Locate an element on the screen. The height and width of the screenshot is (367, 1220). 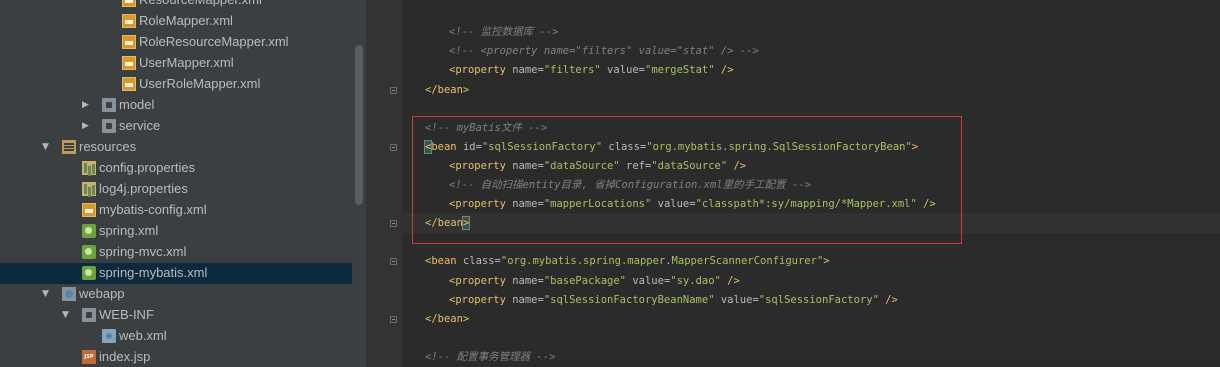
code-line: <!-- 配置事务管理器 --> is located at coordinates (490, 357).